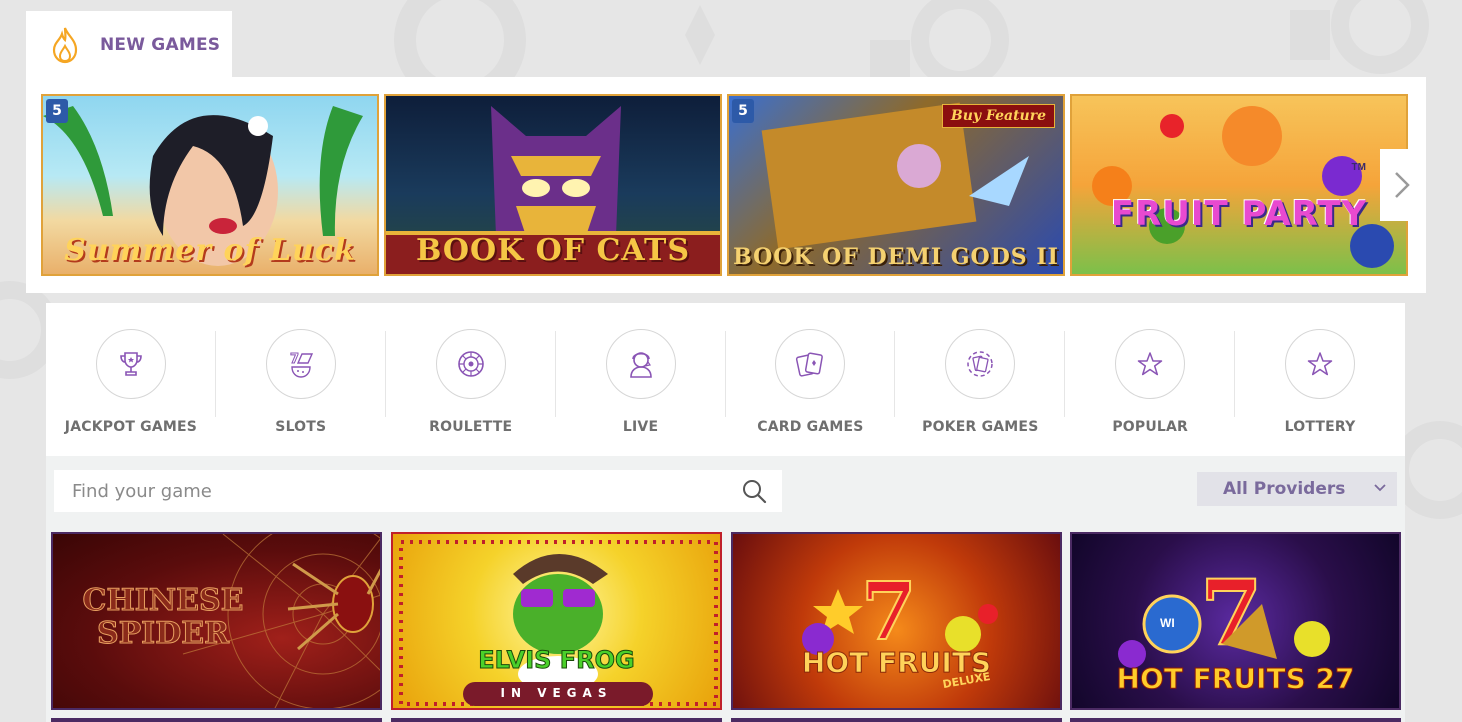 Image resolution: width=1462 pixels, height=722 pixels. I want to click on category-label: LIVE, so click(640, 427).